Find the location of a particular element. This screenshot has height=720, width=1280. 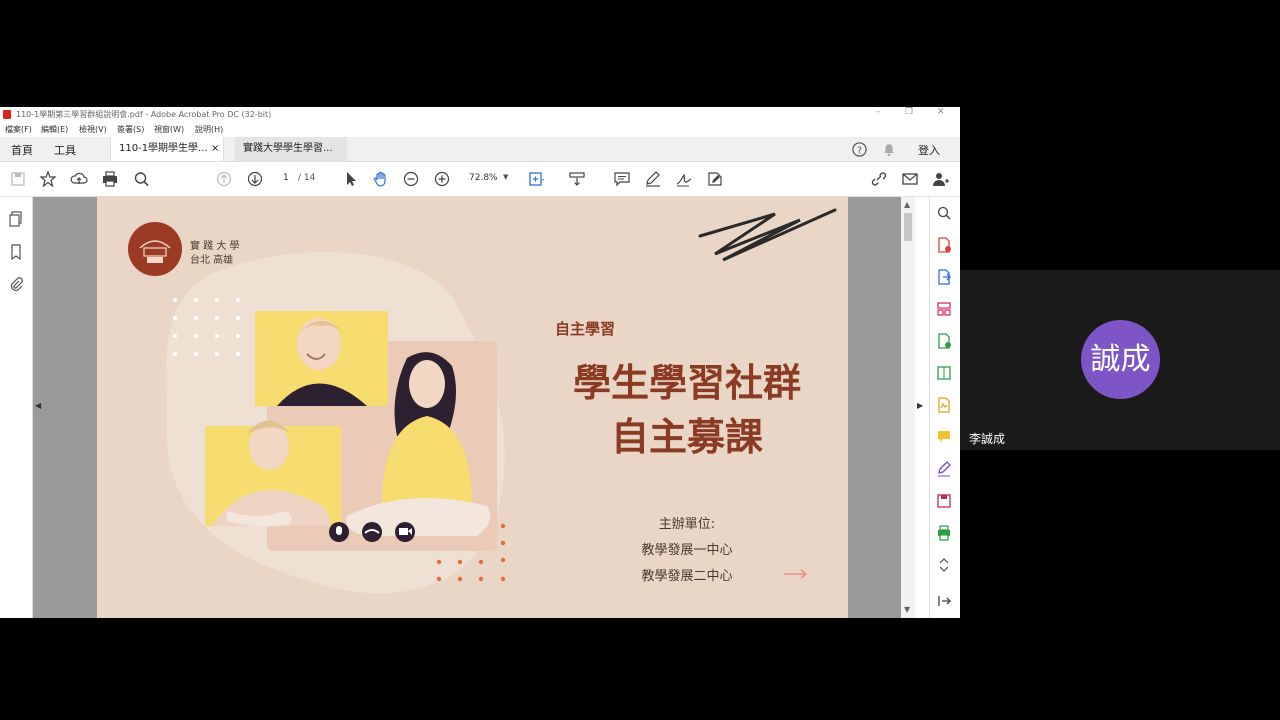

sign-icon is located at coordinates (684, 179).